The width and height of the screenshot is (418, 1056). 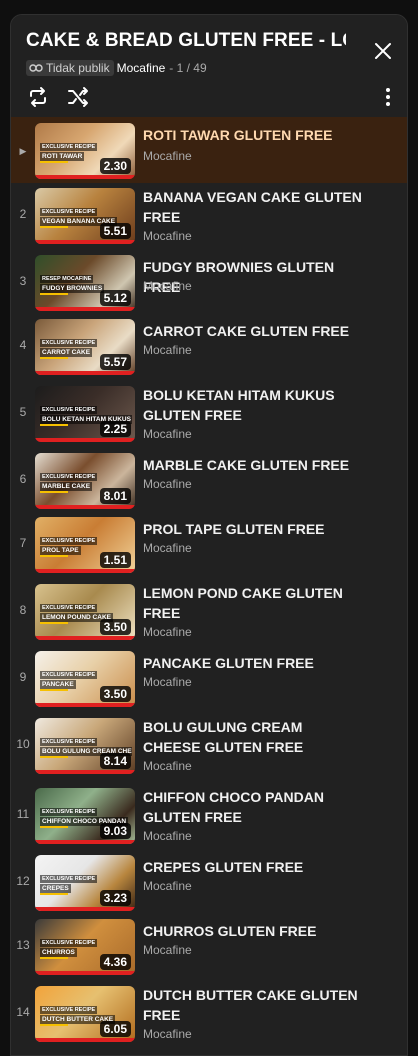 What do you see at coordinates (78, 68) in the screenshot?
I see `privacy-label: Tidak publik` at bounding box center [78, 68].